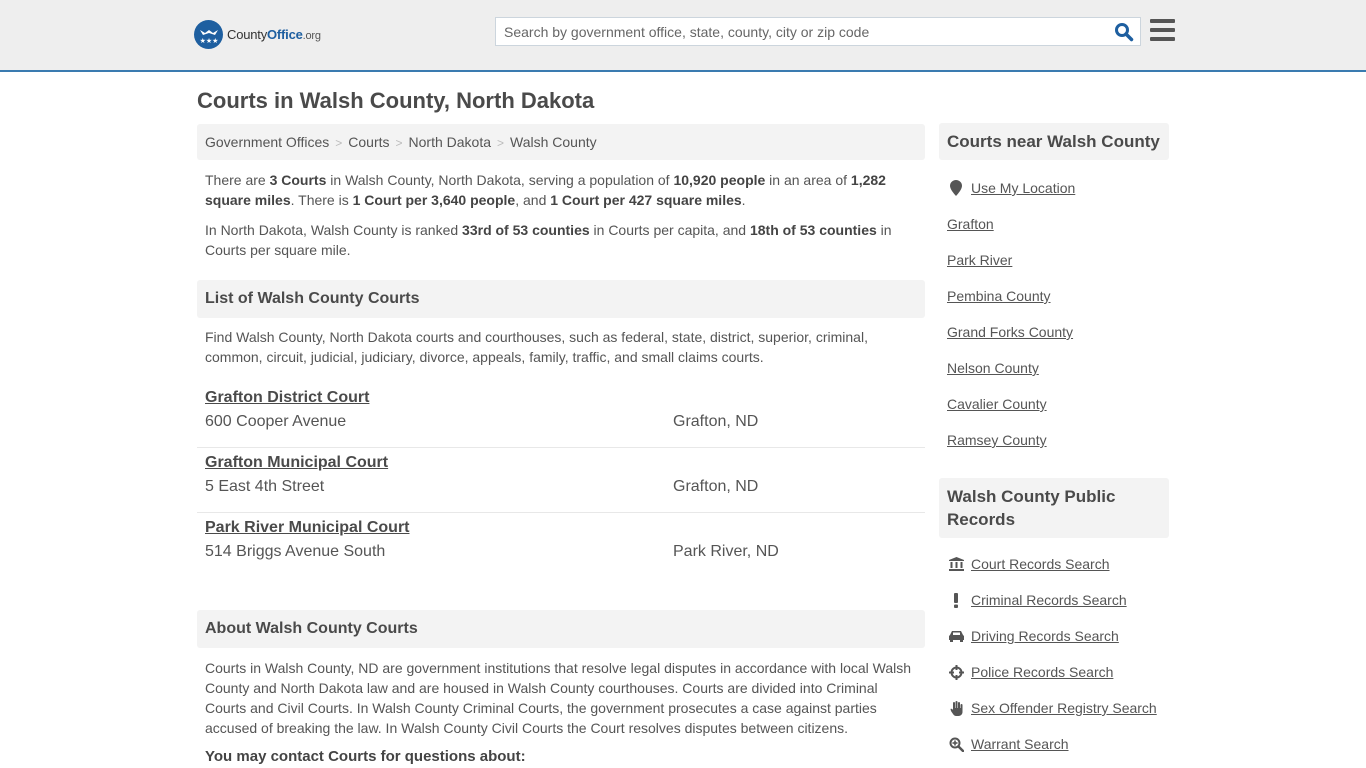 This screenshot has width=1366, height=768. Describe the element at coordinates (334, 230) in the screenshot. I see `text: In North Dakota, Walsh County is ranked` at that location.